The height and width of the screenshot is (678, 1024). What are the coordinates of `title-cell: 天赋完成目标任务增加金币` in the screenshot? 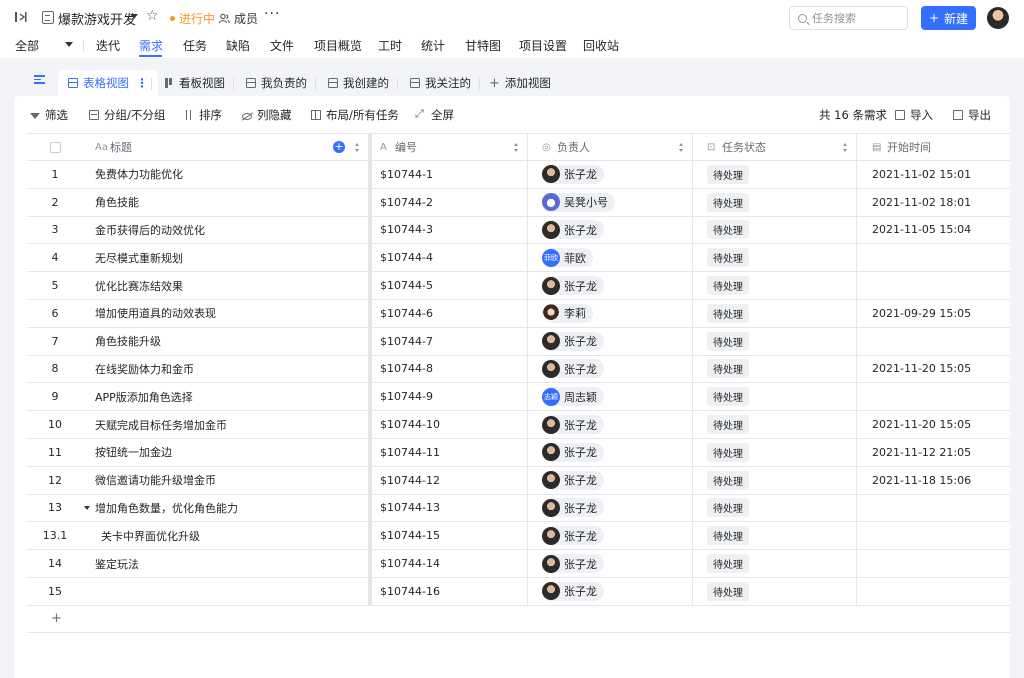 It's located at (226, 424).